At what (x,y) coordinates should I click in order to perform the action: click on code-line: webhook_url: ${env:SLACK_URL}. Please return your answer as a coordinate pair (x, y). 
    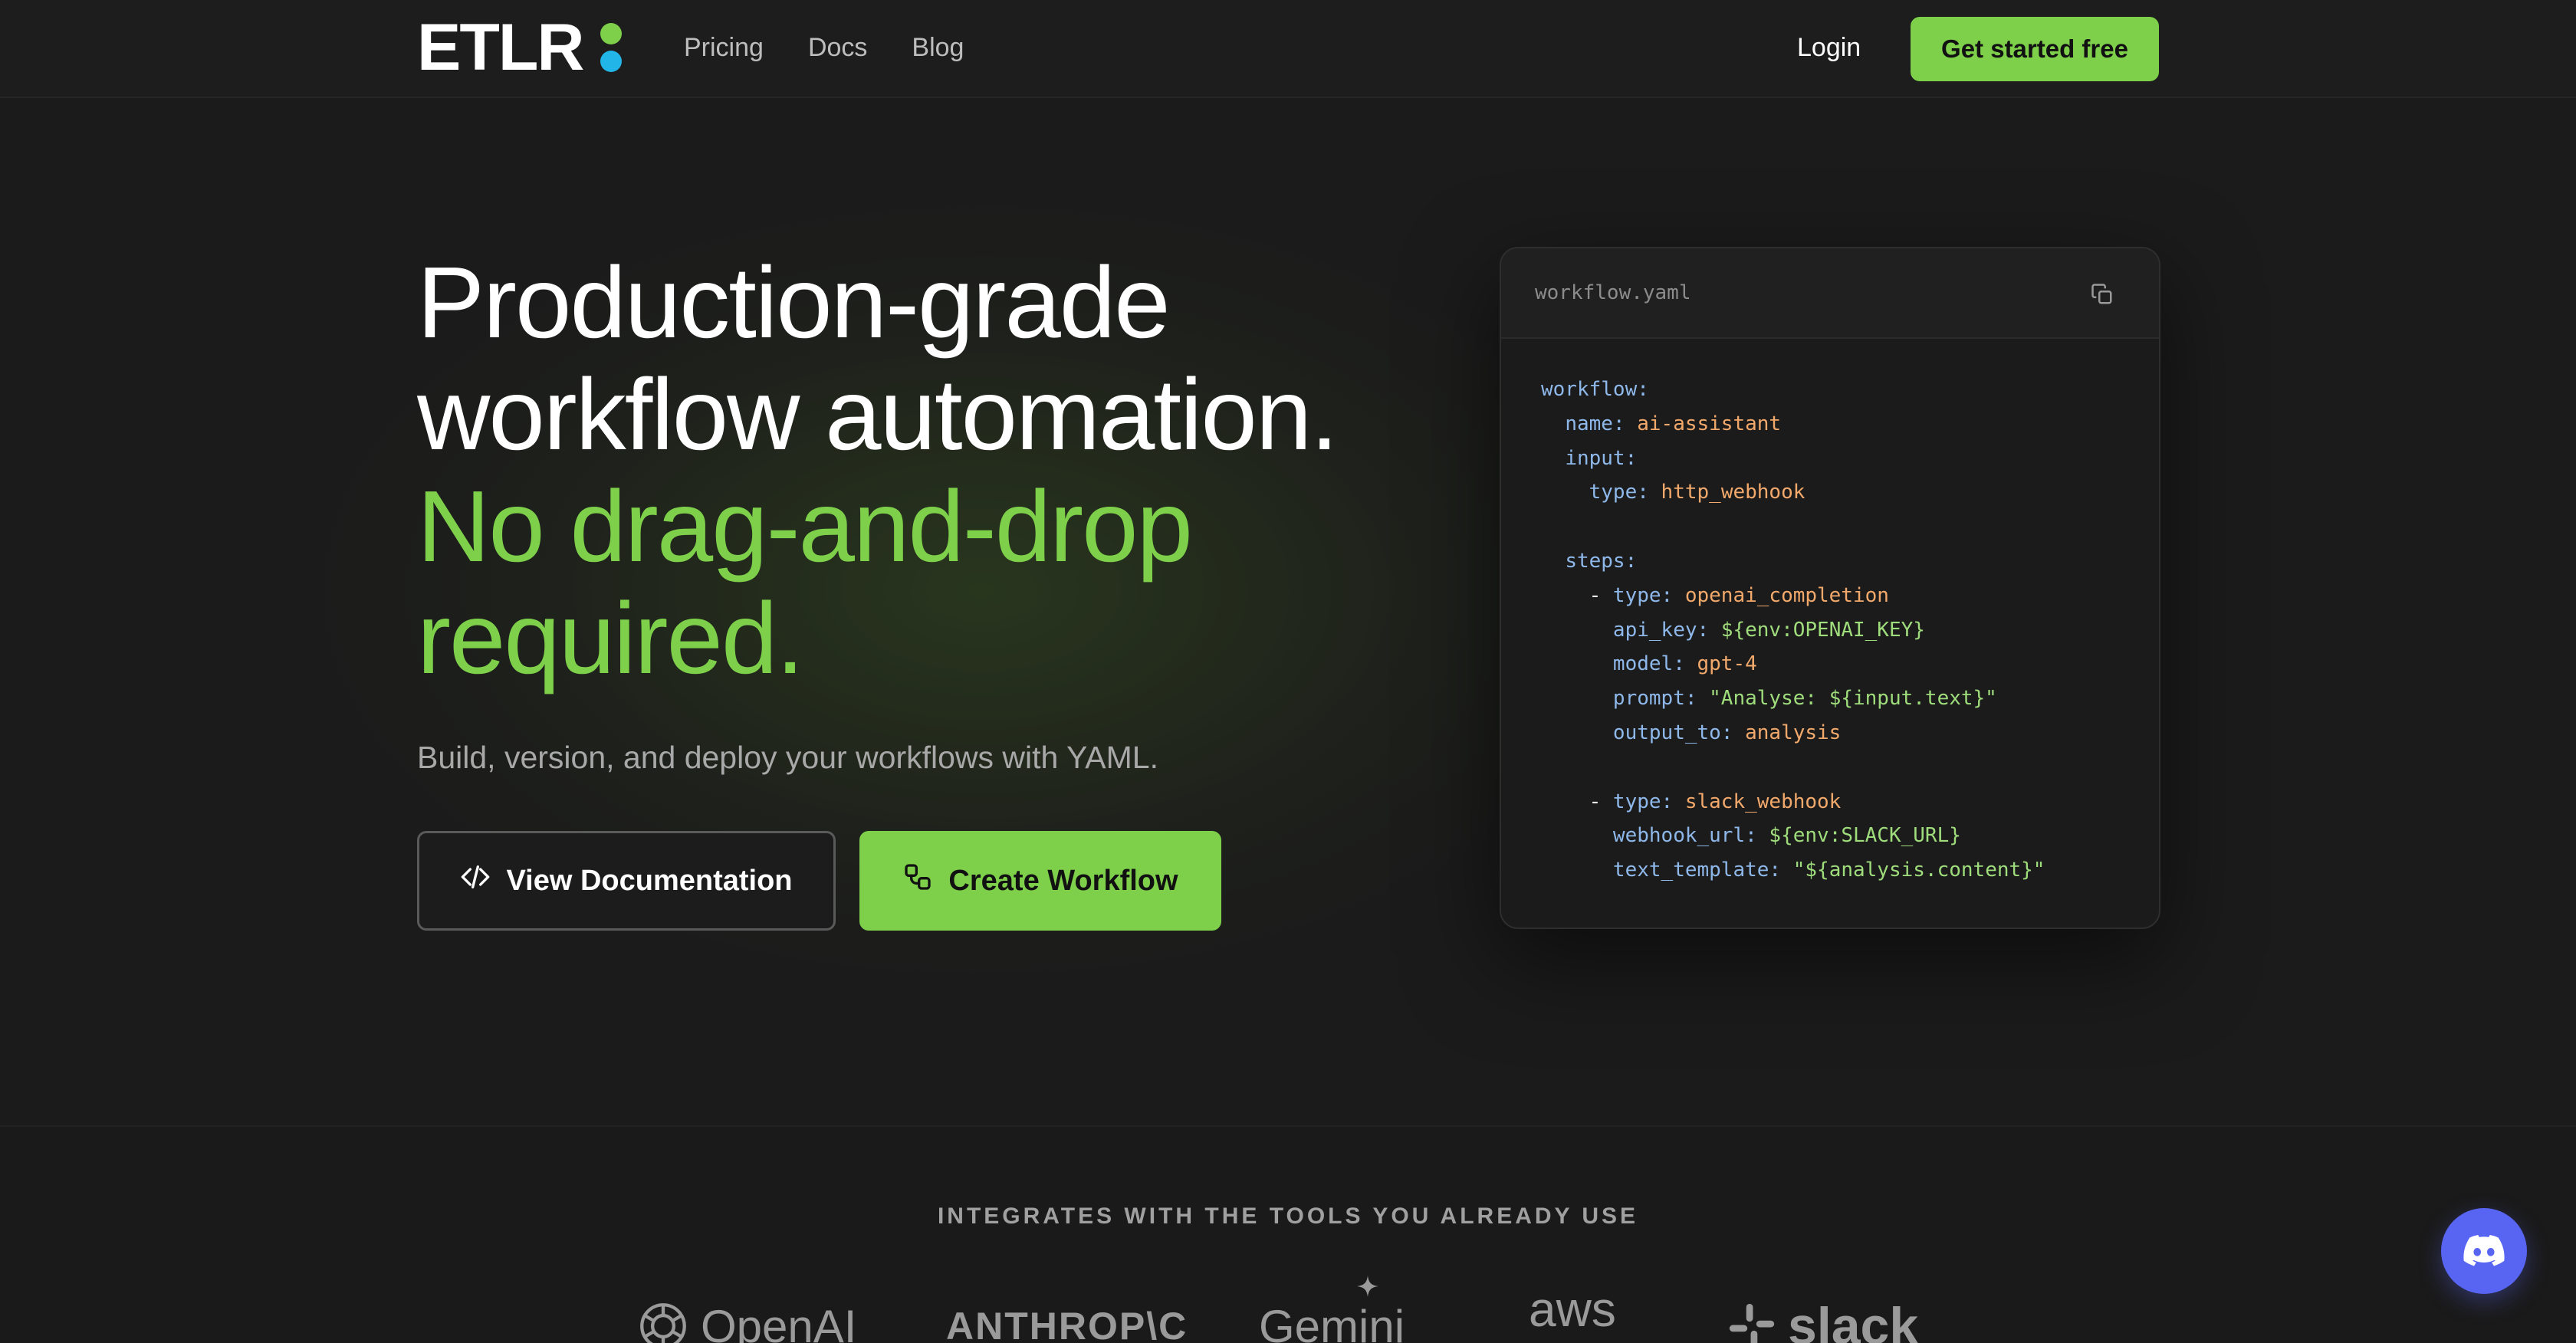
    Looking at the image, I should click on (1793, 836).